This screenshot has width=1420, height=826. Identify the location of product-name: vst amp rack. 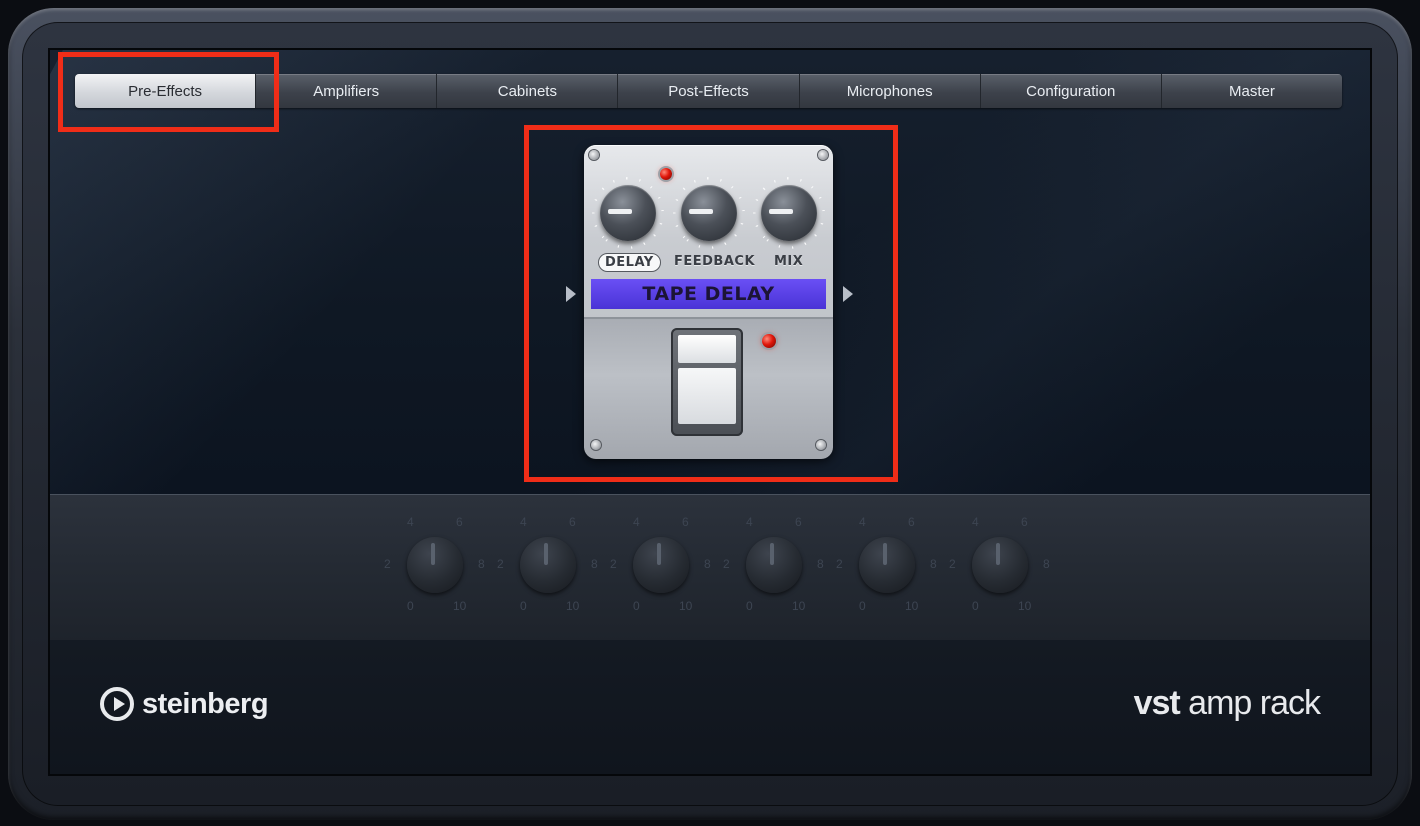
(1227, 703).